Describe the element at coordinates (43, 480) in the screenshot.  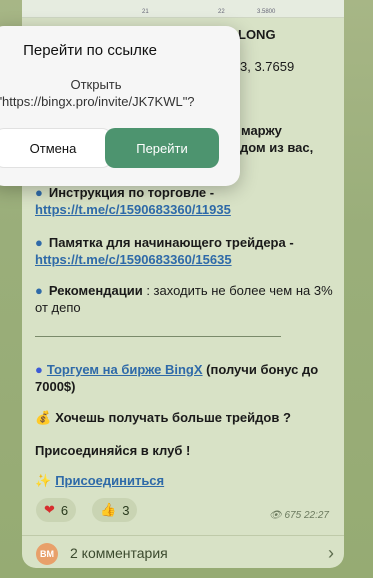
I see `sparkle-cursor-icon: ✨` at that location.